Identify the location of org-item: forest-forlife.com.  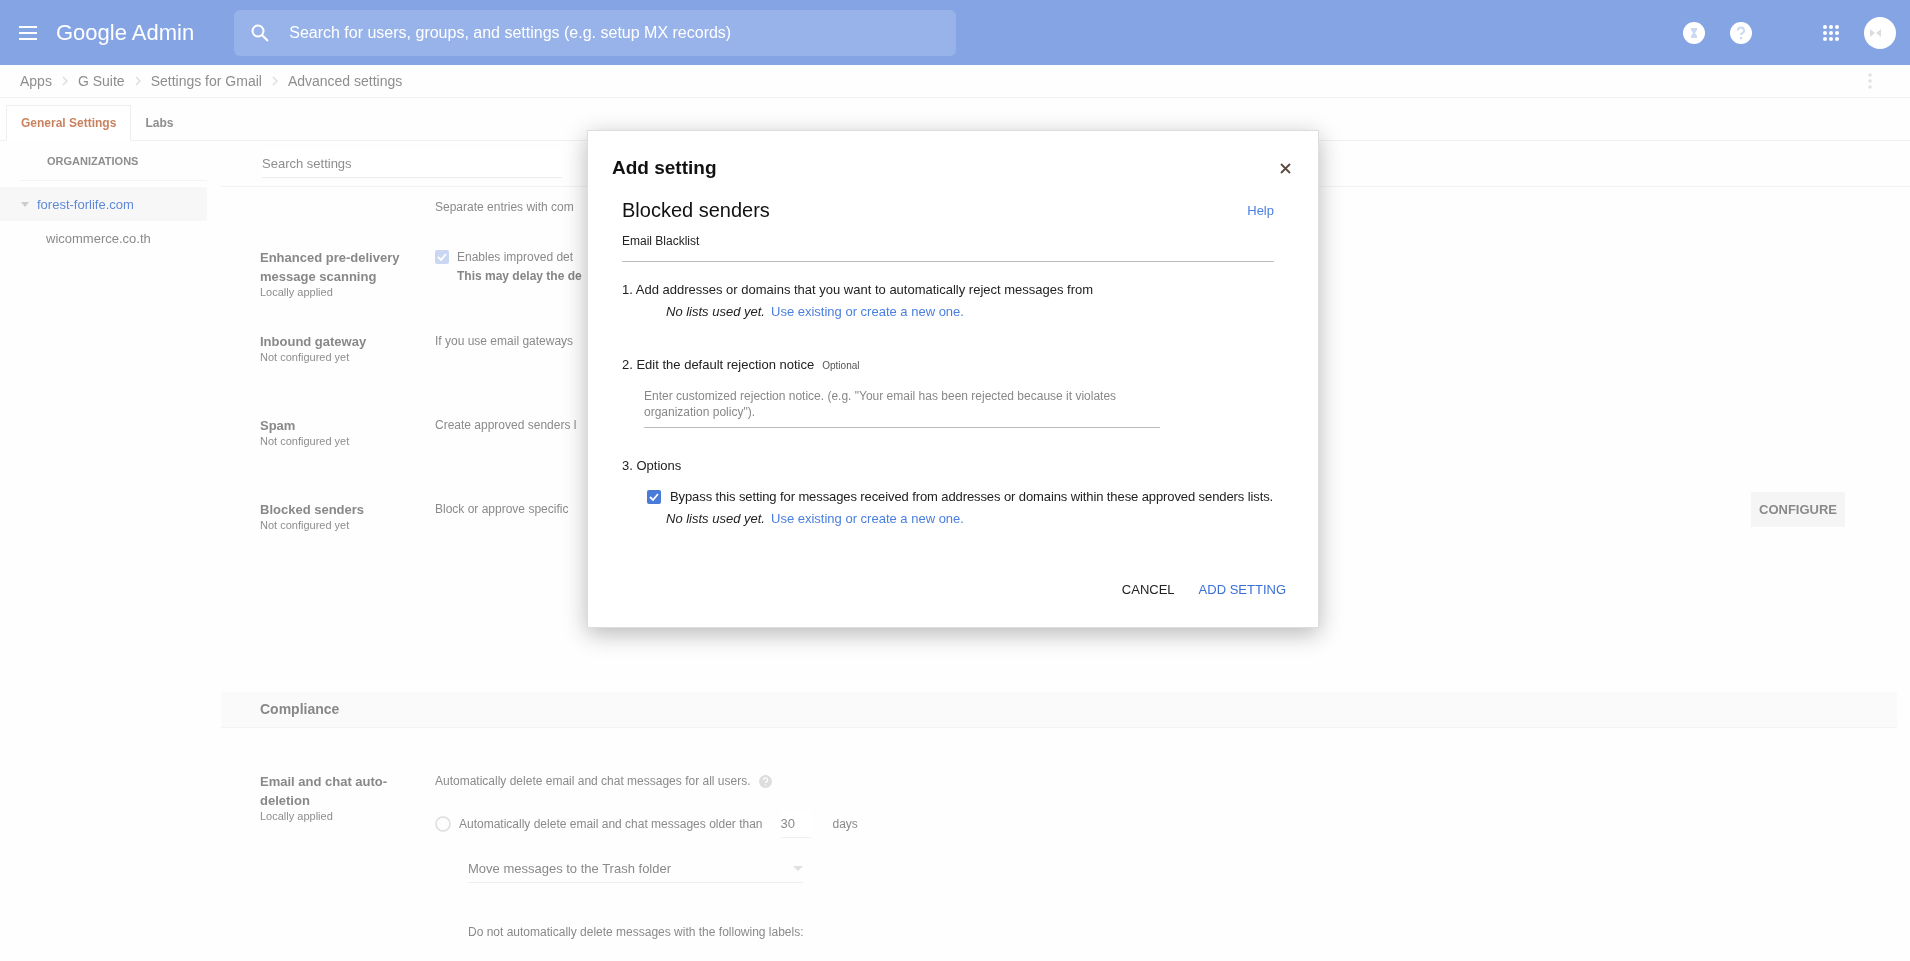
(103, 204).